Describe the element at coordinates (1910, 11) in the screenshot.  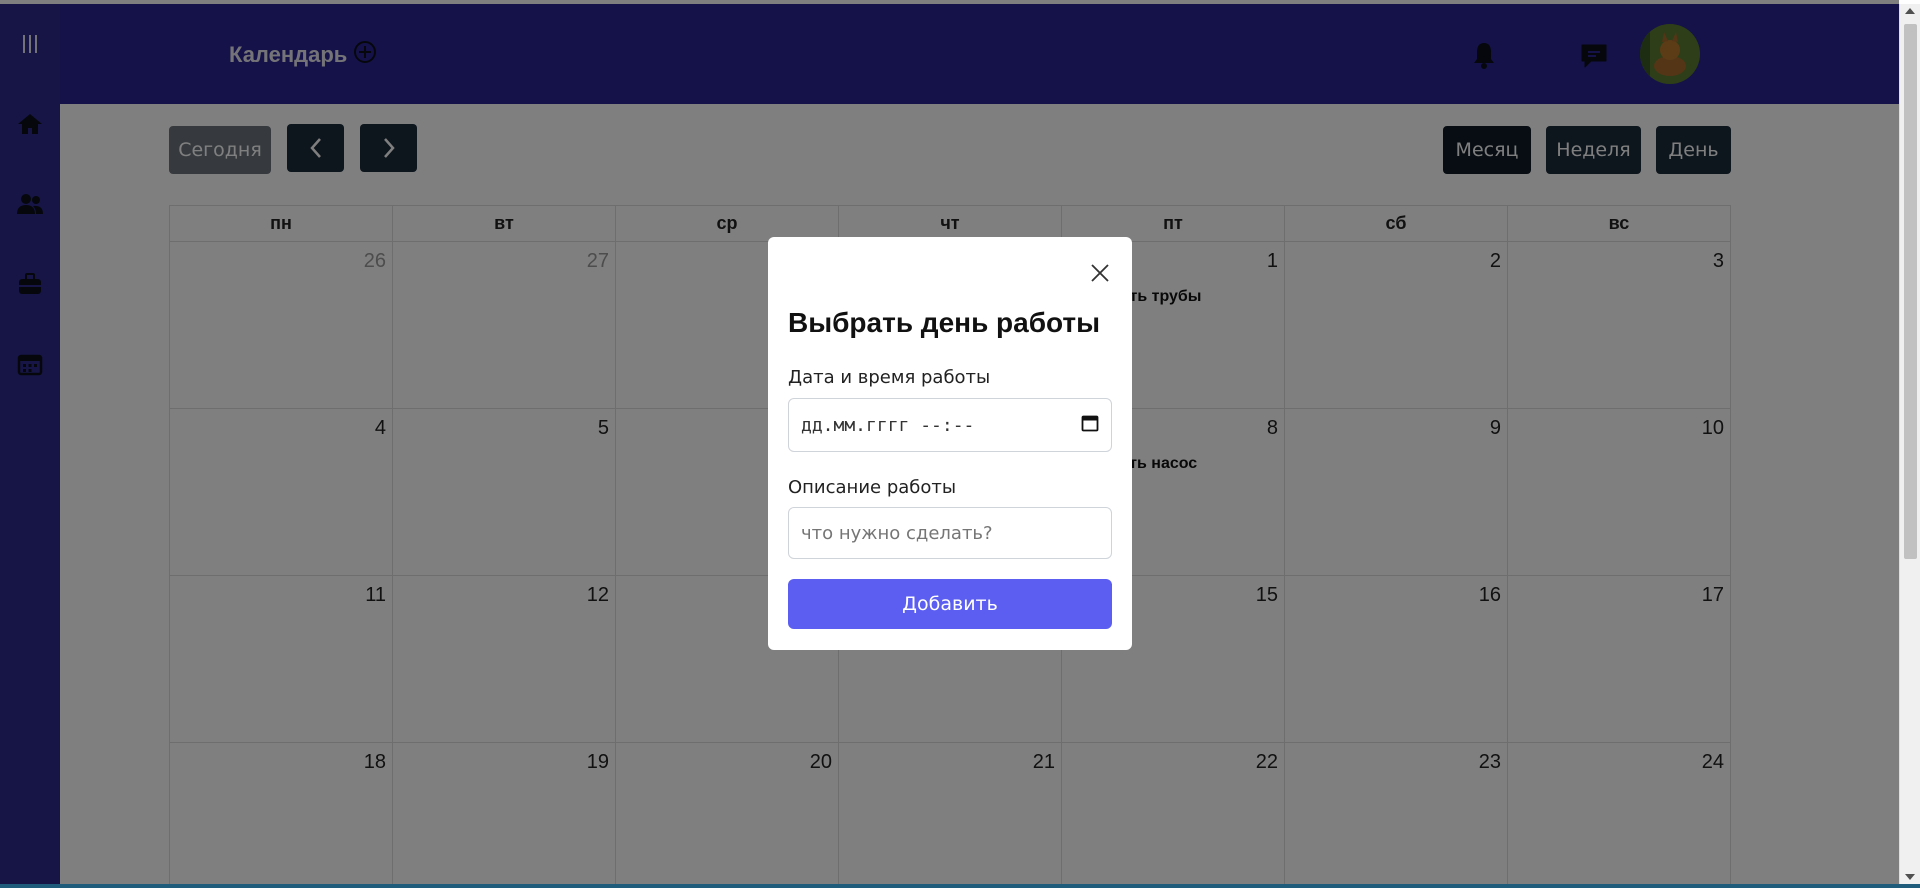
I see `scroll-up-arrow-icon` at that location.